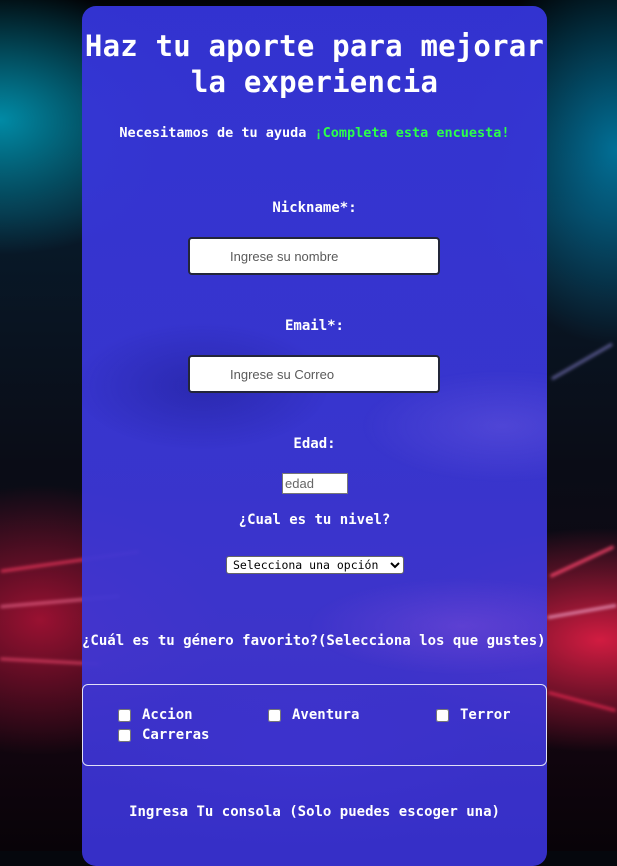 Image resolution: width=617 pixels, height=866 pixels. Describe the element at coordinates (315, 565) in the screenshot. I see `level-select: Selecciona una opción` at that location.